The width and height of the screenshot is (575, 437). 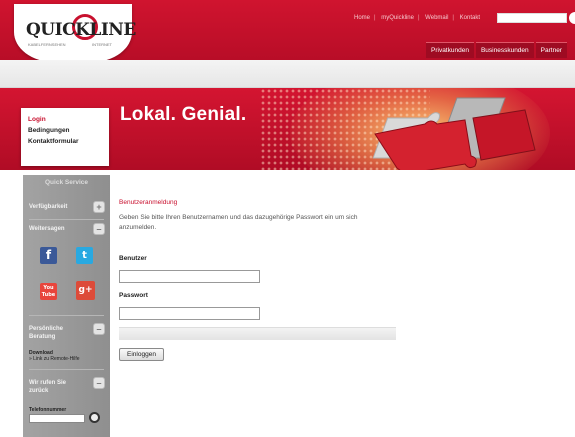 What do you see at coordinates (48, 255) in the screenshot?
I see `facebook-icon: f` at bounding box center [48, 255].